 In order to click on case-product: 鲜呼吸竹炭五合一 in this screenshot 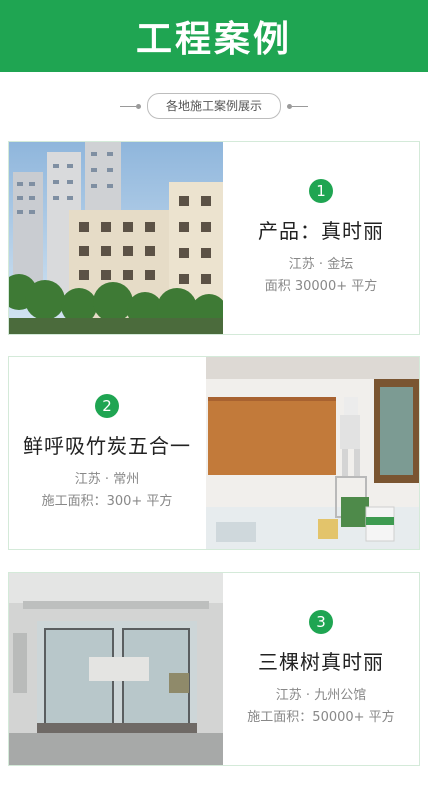, I will do `click(107, 445)`.